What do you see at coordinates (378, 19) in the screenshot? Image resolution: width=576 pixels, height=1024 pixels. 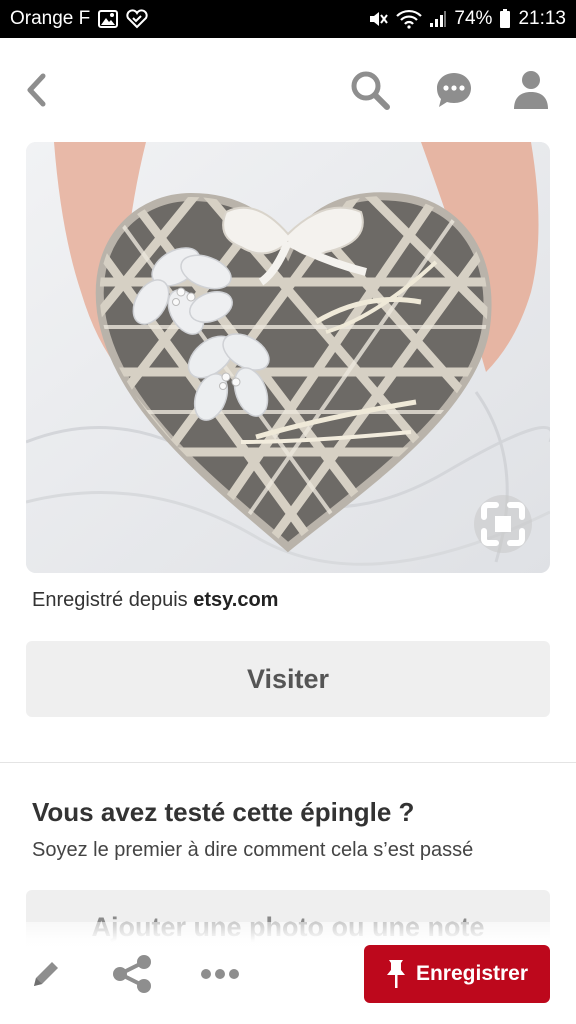 I see `mute-icon` at bounding box center [378, 19].